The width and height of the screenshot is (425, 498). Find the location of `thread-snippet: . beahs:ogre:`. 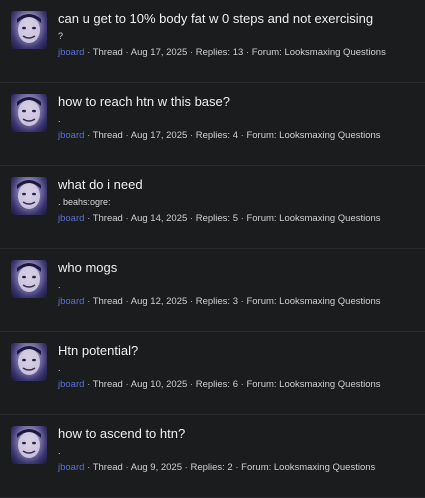

thread-snippet: . beahs:ogre: is located at coordinates (84, 202).